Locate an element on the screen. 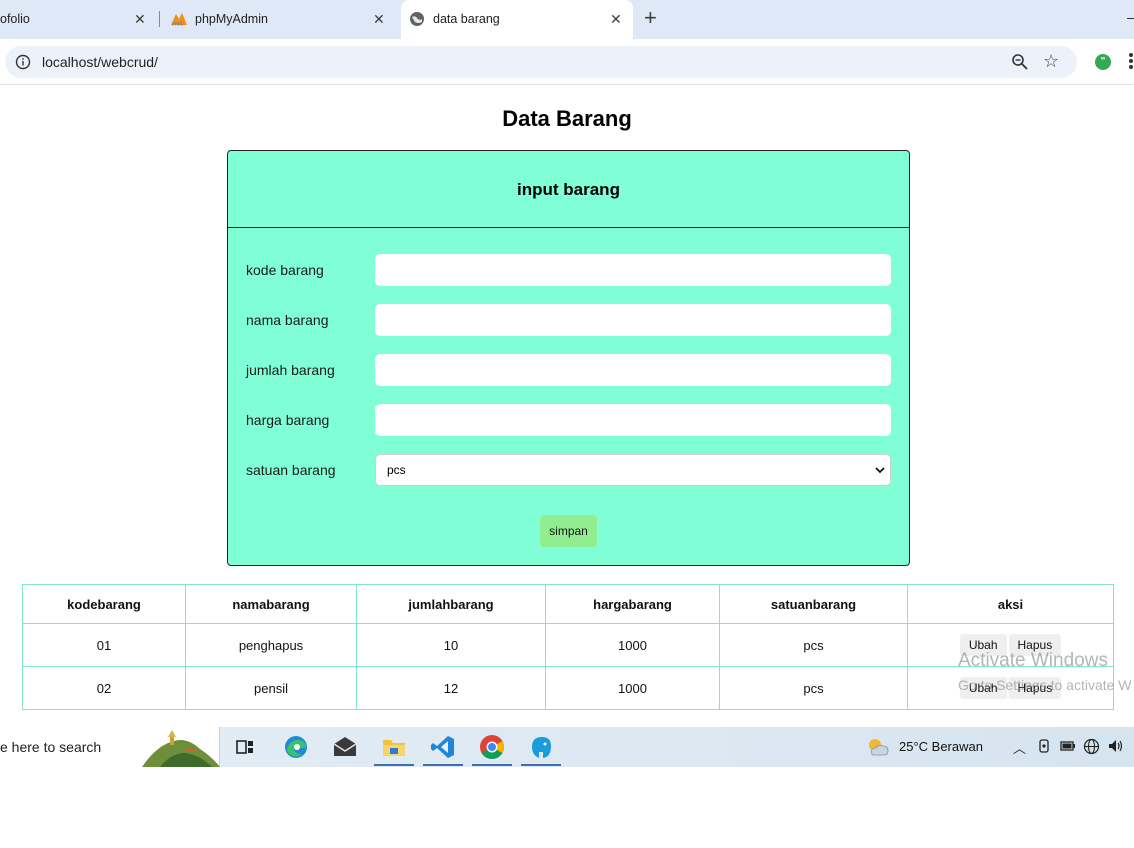  cell-nama: pensil is located at coordinates (271, 688).